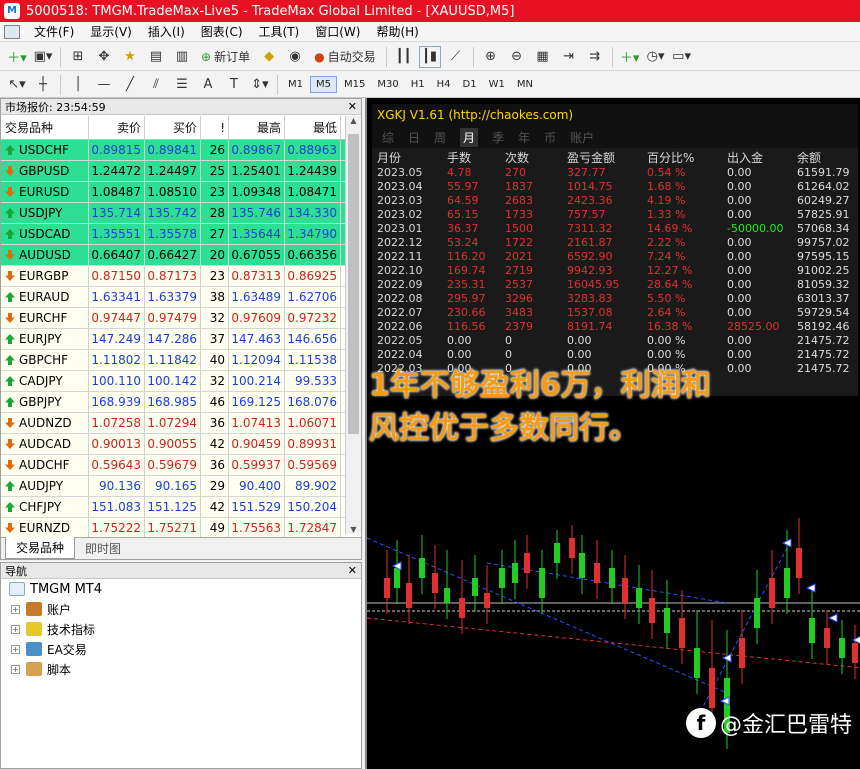 This screenshot has height=769, width=860. I want to click on crosshair-icon: ┼, so click(43, 85).